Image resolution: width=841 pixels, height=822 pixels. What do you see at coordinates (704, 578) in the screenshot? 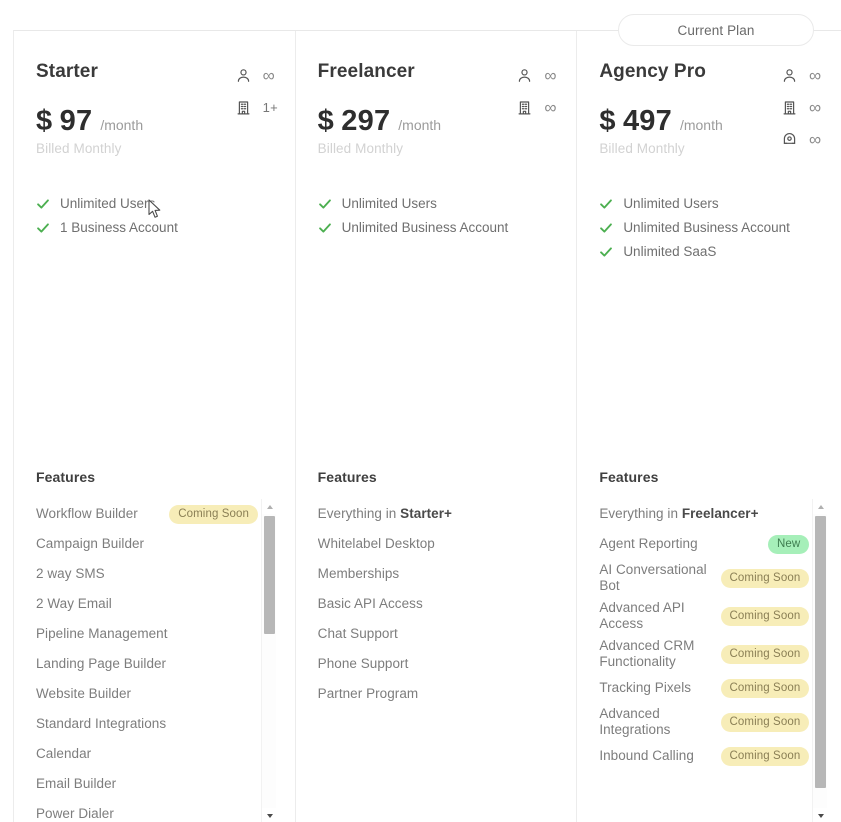
I see `feature-item: AI Conversational Bot Coming Soon` at bounding box center [704, 578].